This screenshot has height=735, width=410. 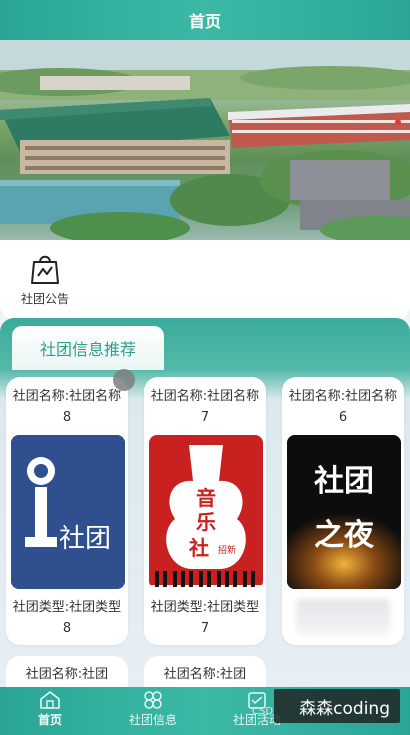 I want to click on scroll-indicator, so click(x=124, y=380).